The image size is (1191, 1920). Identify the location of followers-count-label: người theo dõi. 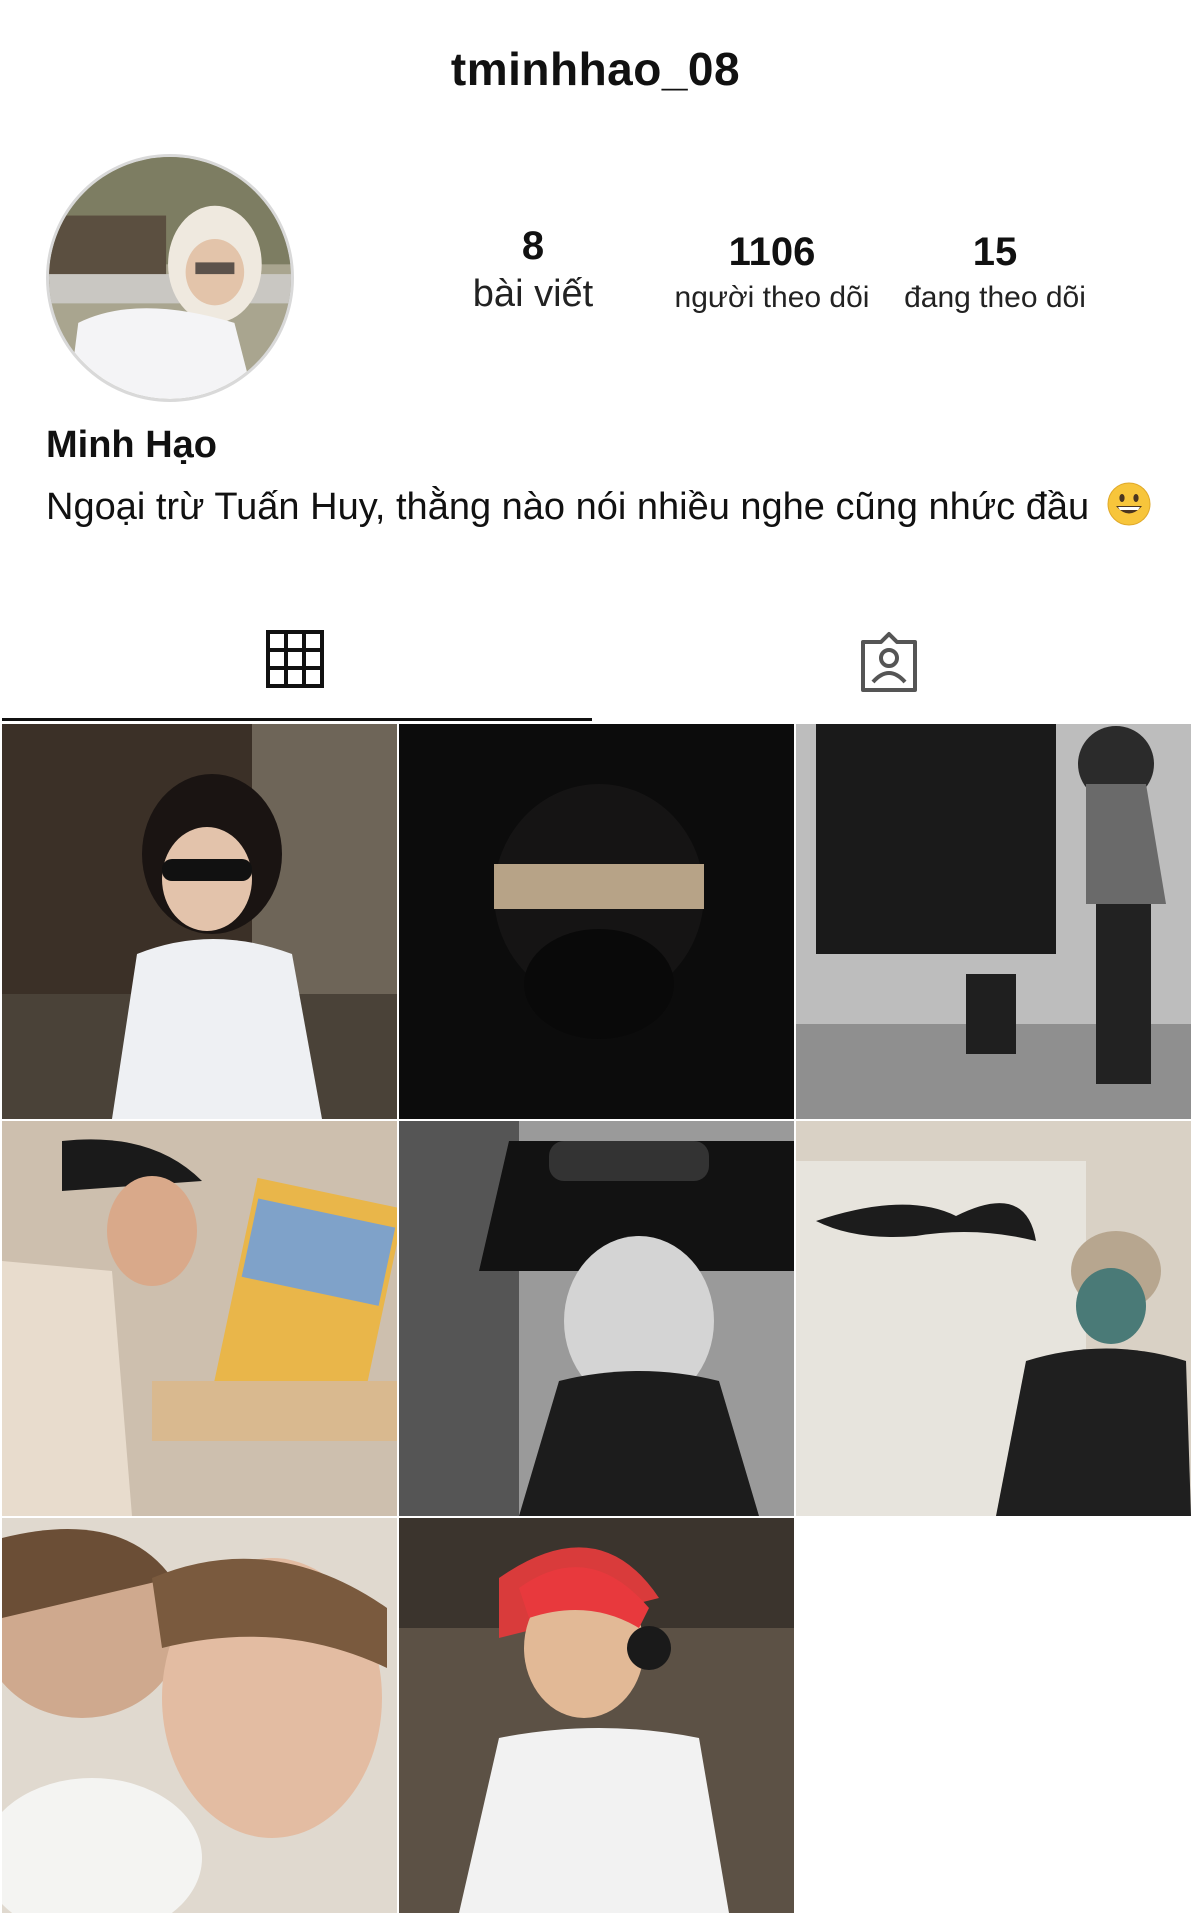
(772, 297).